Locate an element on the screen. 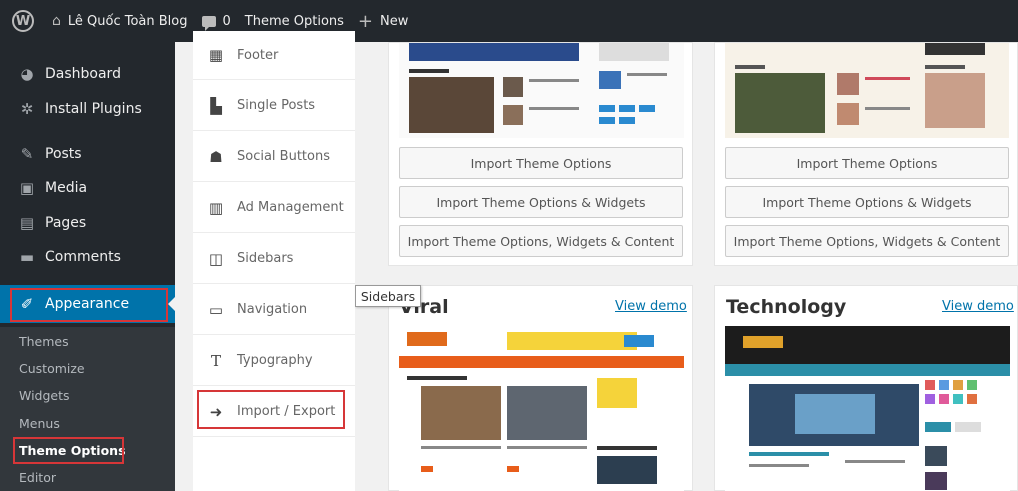 This screenshot has height=491, width=1018. option-typography: T Typography is located at coordinates (274, 361).